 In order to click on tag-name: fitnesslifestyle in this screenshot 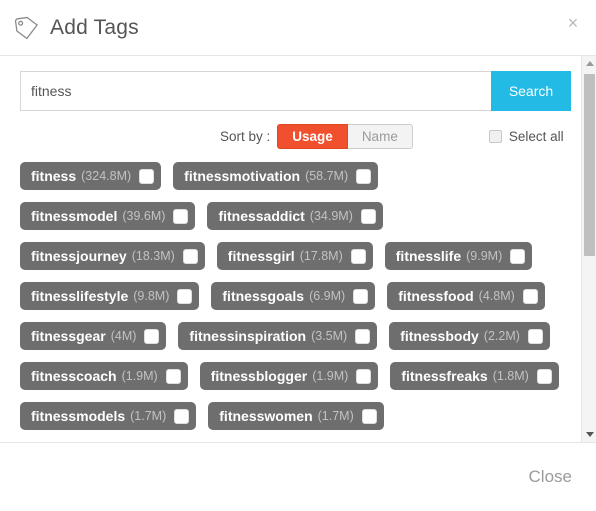, I will do `click(80, 296)`.